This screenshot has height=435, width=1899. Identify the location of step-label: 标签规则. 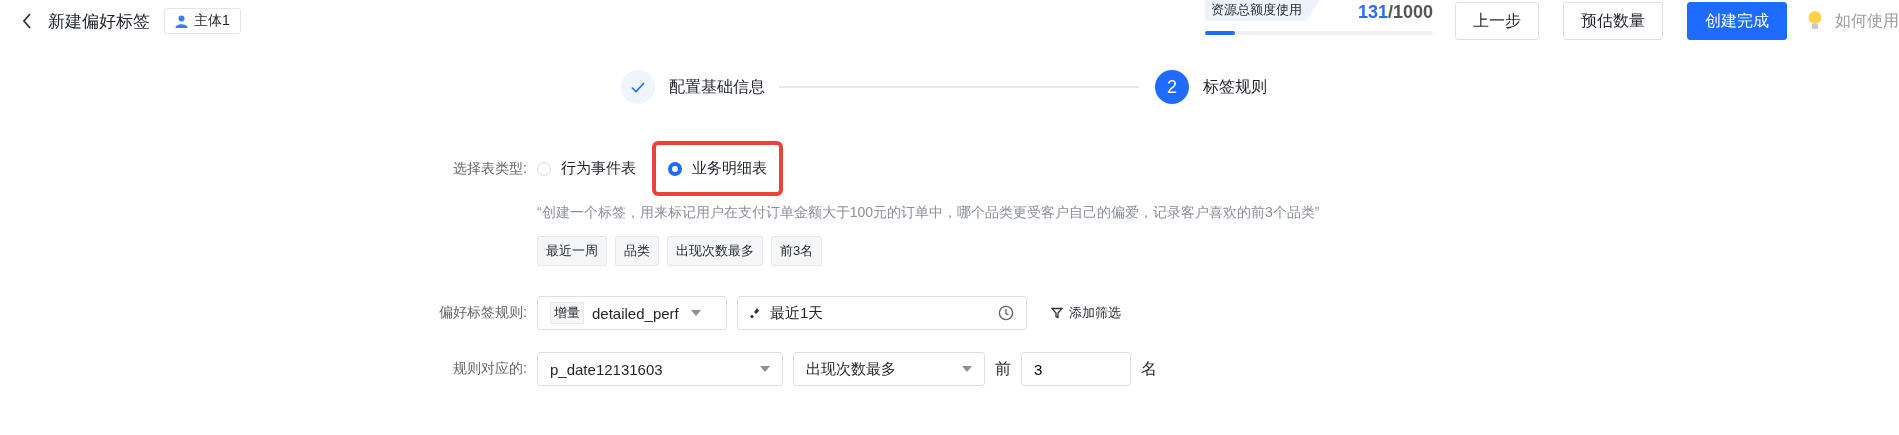
(1235, 86).